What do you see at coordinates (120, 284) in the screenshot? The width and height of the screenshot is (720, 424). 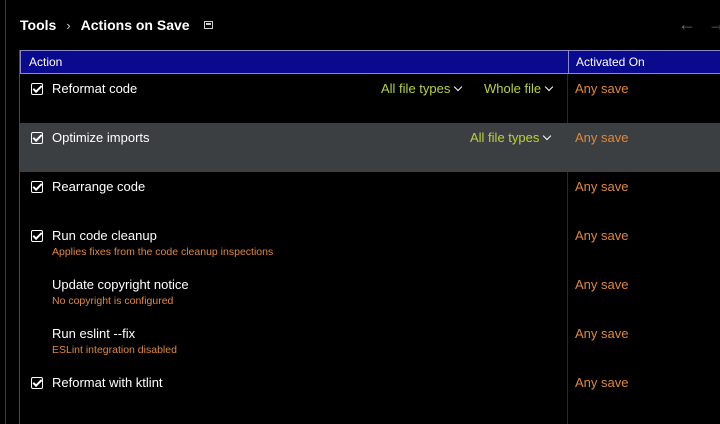 I see `row-title: Update copyright notice` at bounding box center [120, 284].